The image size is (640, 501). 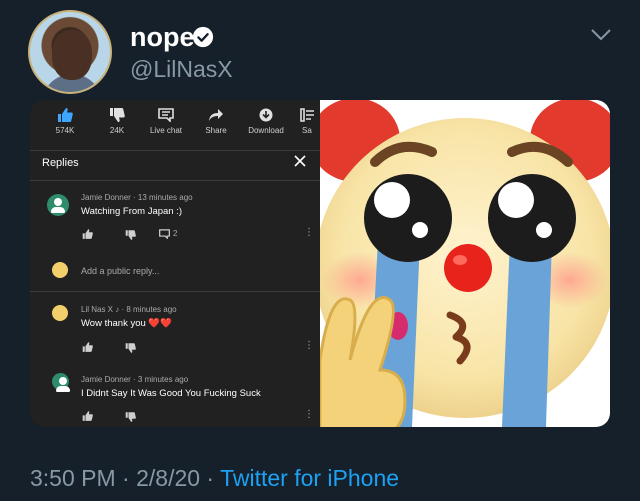 I want to click on comment-meta: Jamie Donner · 13 minutes ago, so click(x=137, y=197).